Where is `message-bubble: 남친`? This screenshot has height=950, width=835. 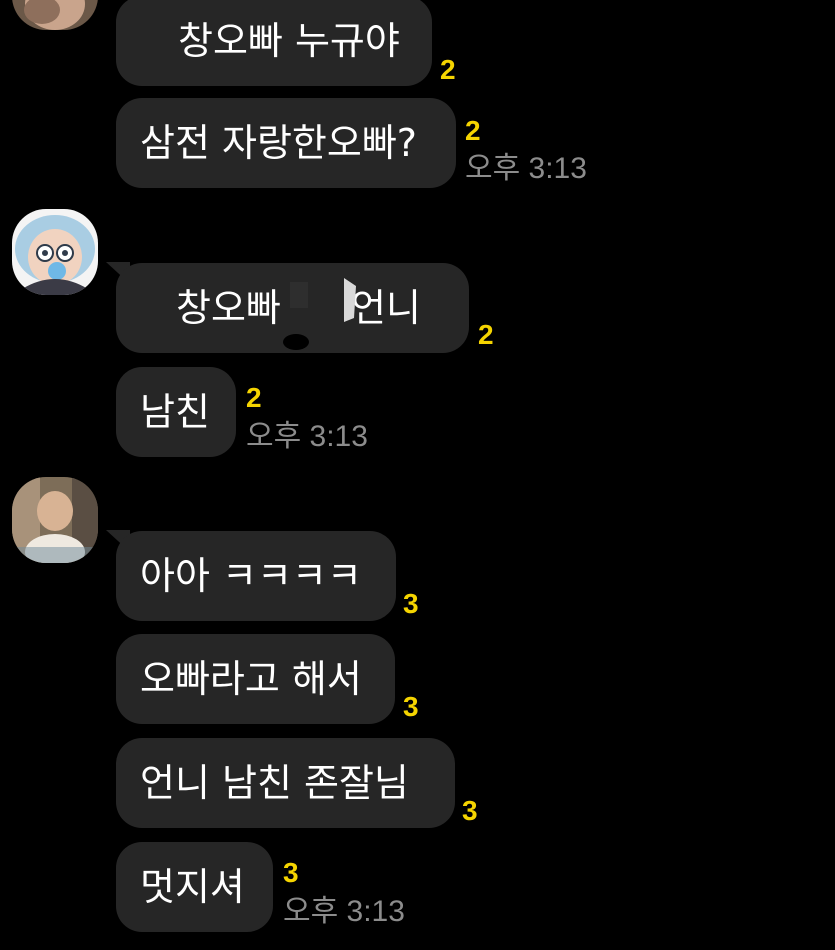
message-bubble: 남친 is located at coordinates (176, 412).